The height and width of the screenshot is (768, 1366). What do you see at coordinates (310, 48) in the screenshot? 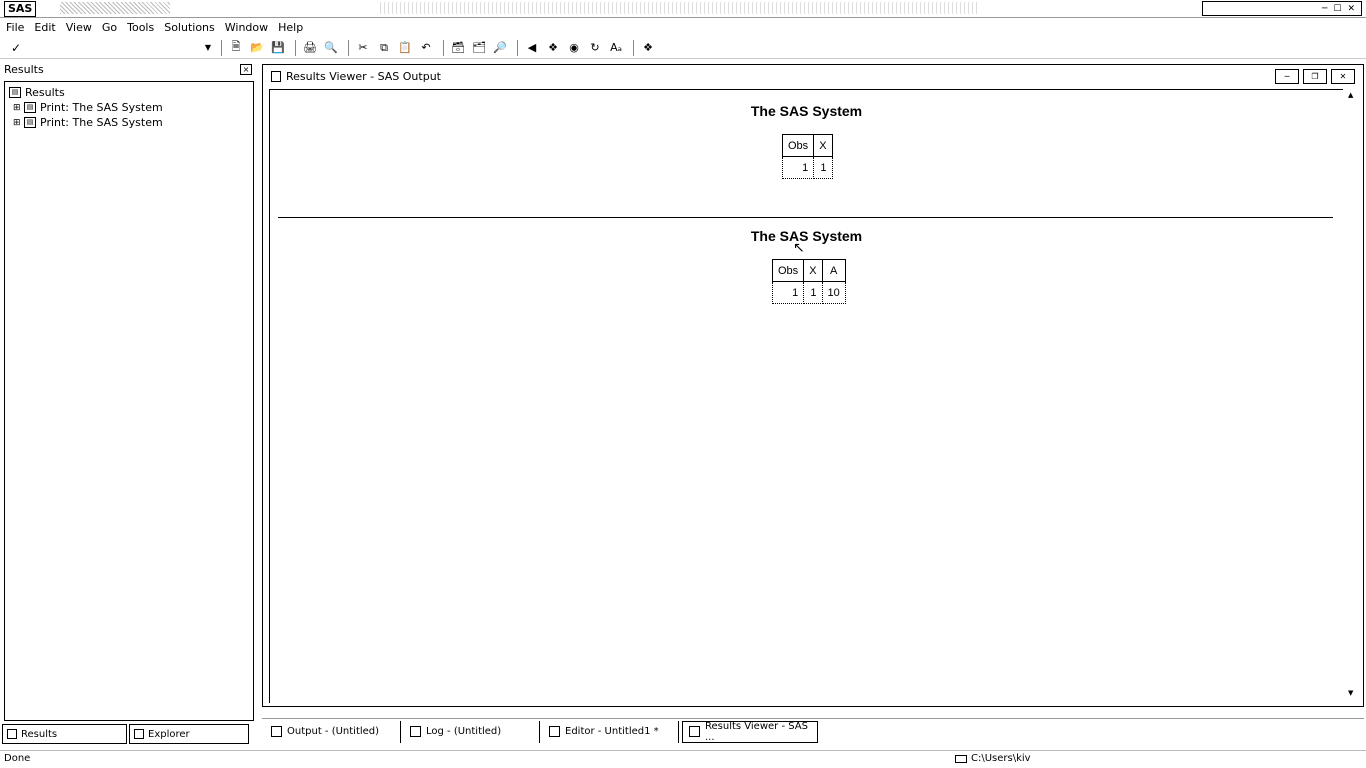
I see `print-icon: 🖨` at bounding box center [310, 48].